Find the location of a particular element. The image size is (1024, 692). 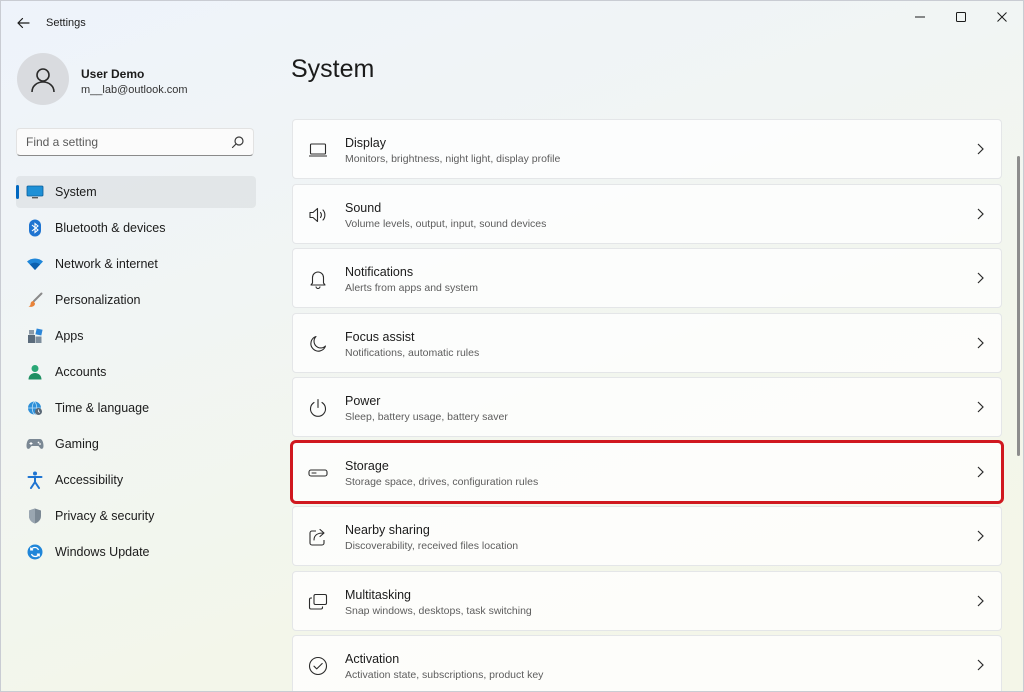

sidebar-item-time-language: Time & language is located at coordinates (136, 408).